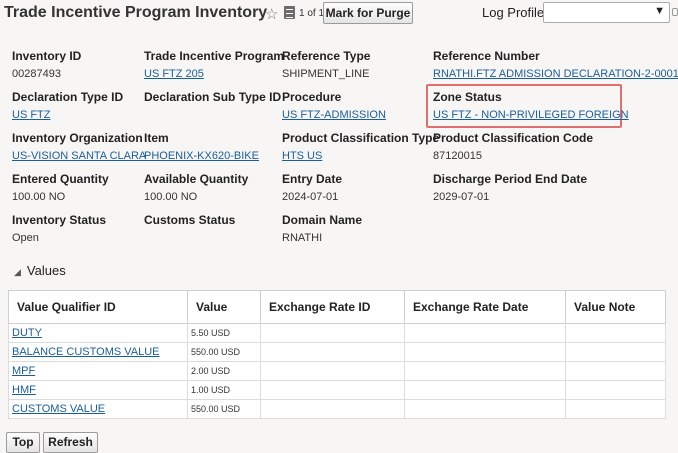 This screenshot has width=678, height=453. I want to click on table-row: HMF 1.00 USD, so click(337, 390).